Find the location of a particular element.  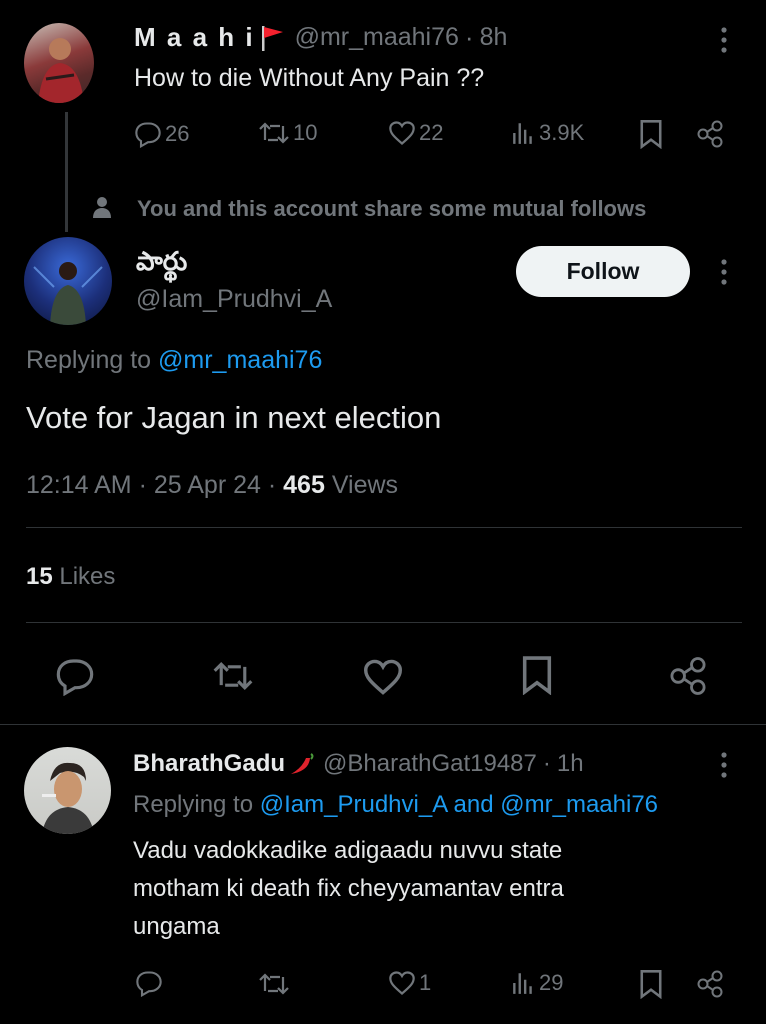

likes-label: Likes is located at coordinates (87, 576).